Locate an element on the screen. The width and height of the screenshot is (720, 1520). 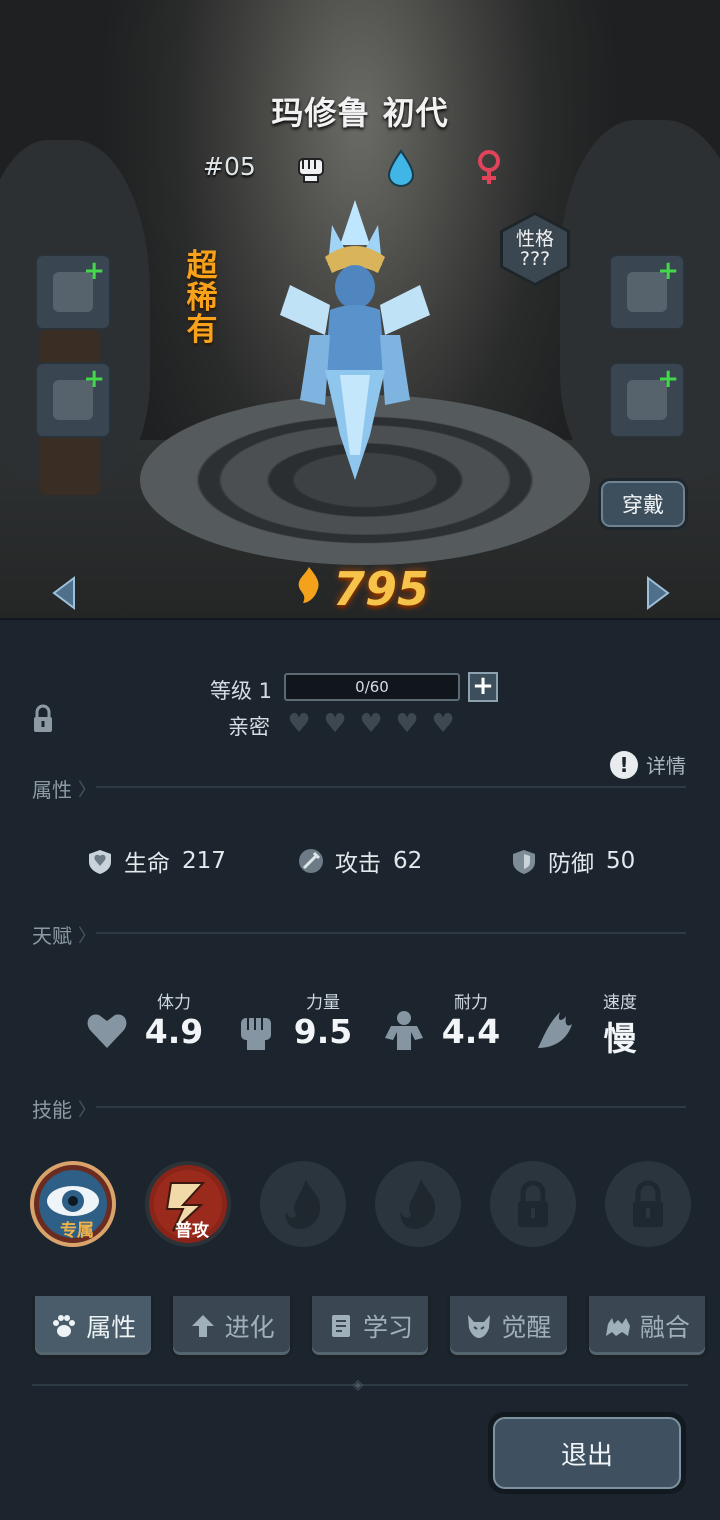
intimacy-hearts: ♥ ♥ ♥ ♥ ♥ is located at coordinates (371, 724).